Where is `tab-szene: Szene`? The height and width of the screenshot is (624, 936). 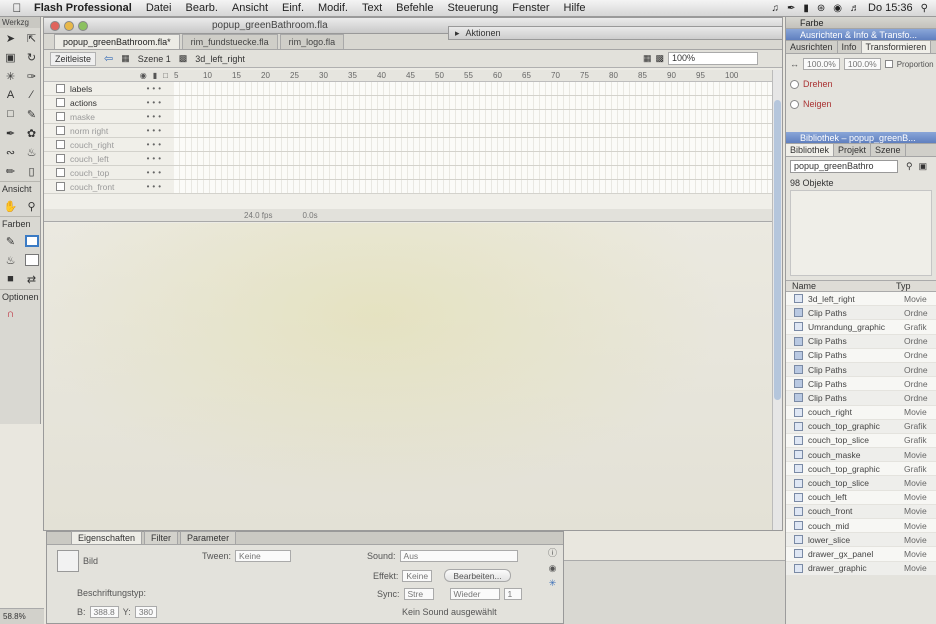 tab-szene: Szene is located at coordinates (888, 150).